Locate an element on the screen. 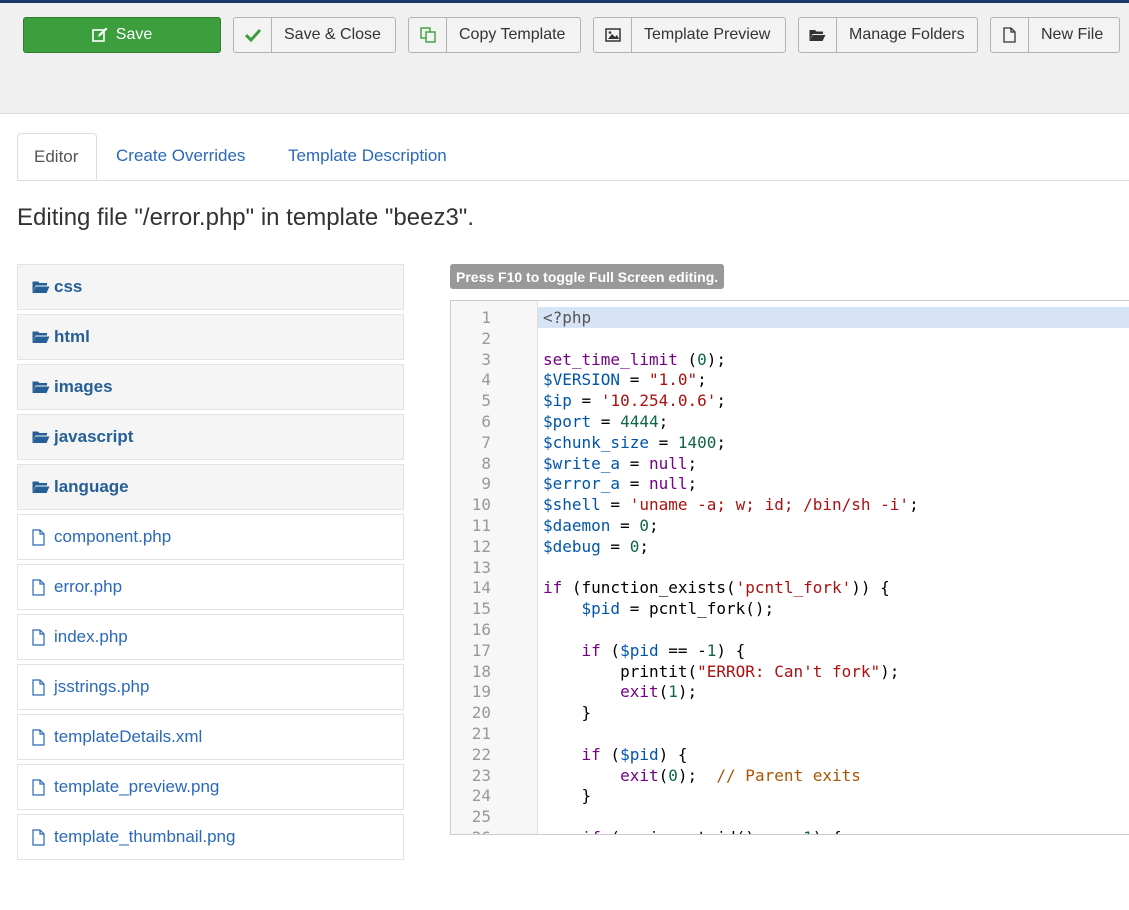  copy-icon is located at coordinates (428, 35).